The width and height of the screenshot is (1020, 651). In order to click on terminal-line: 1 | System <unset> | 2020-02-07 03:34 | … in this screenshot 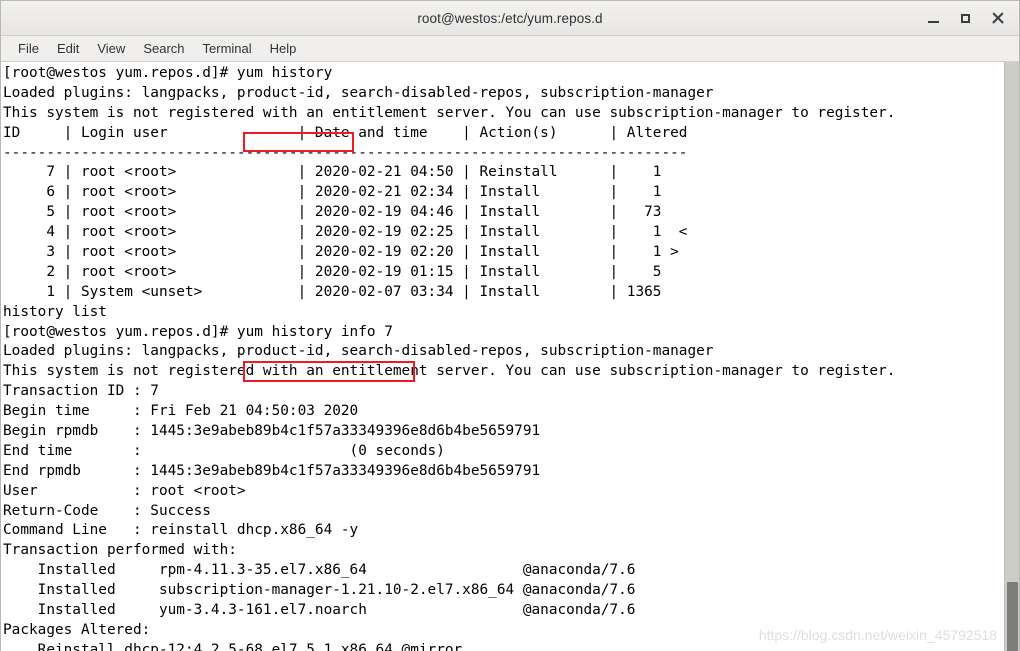, I will do `click(332, 291)`.